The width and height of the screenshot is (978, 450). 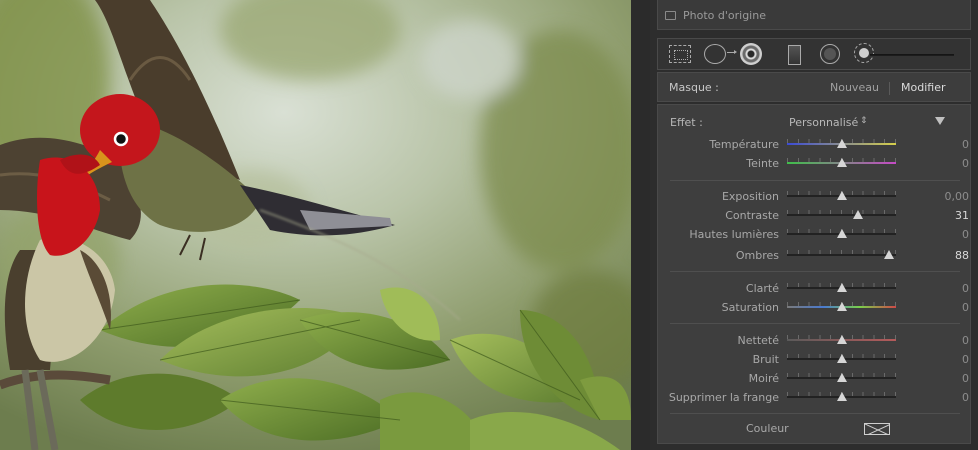 I want to click on slider-label: Clarté, so click(x=762, y=288).